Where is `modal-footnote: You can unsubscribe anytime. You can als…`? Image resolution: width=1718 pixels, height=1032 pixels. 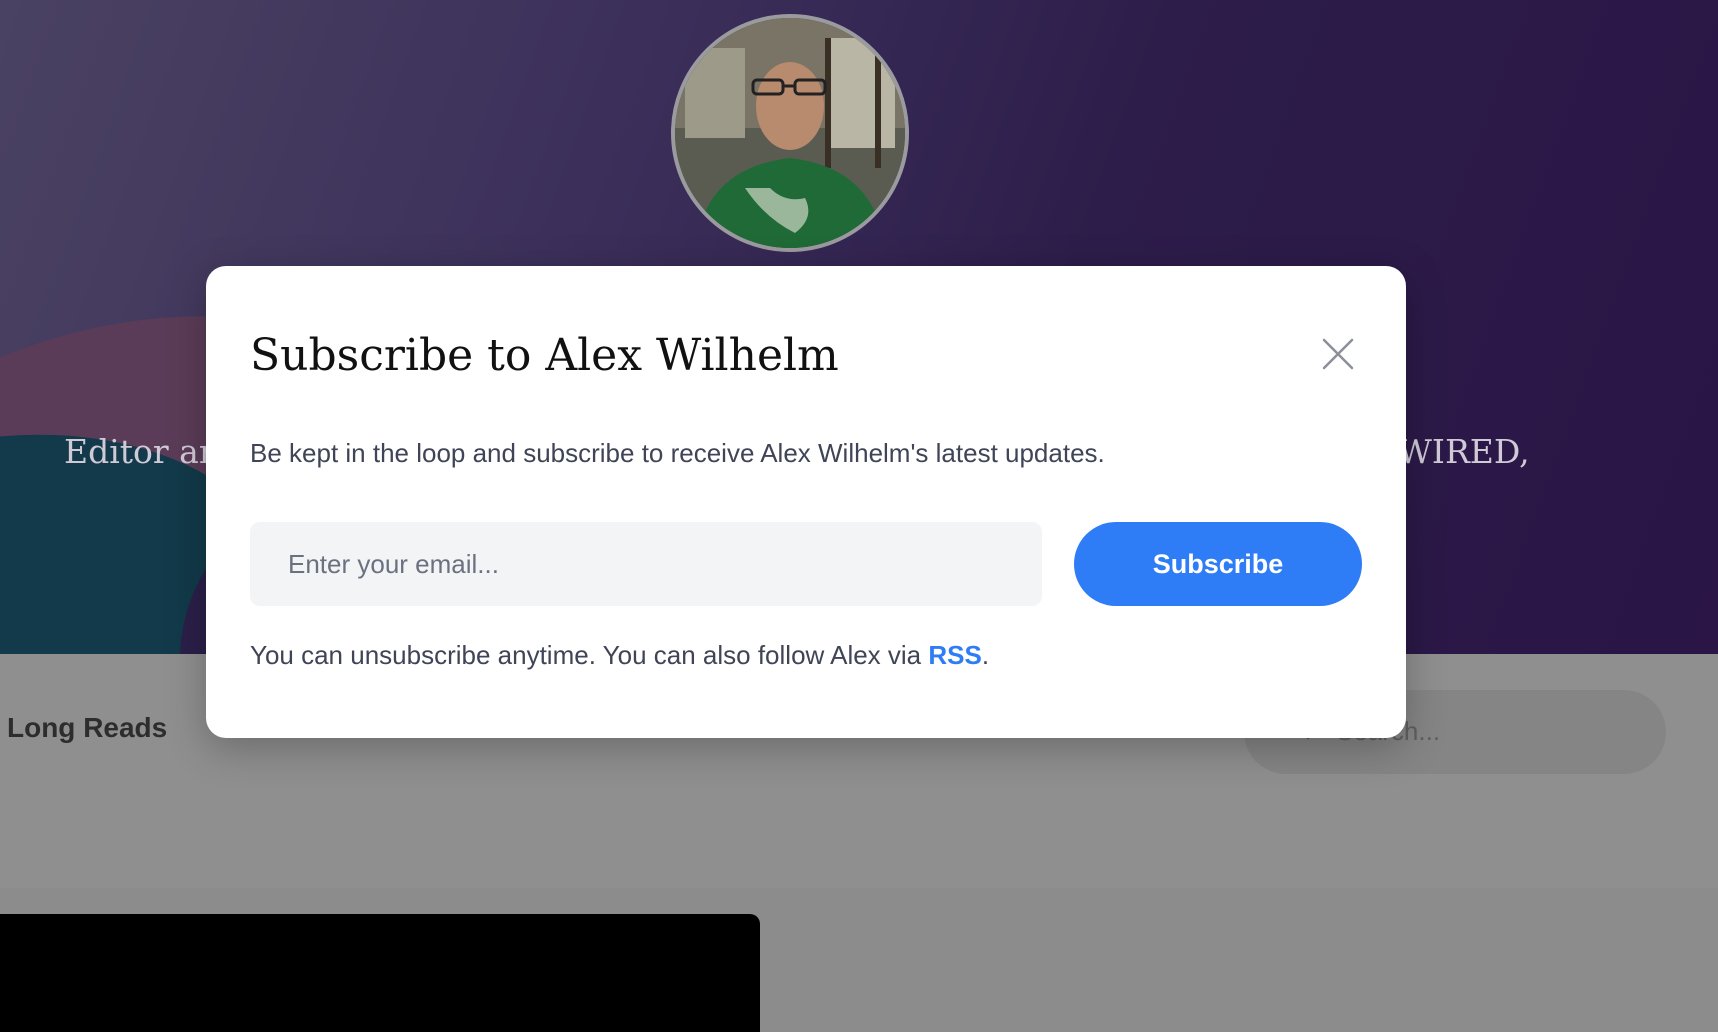 modal-footnote: You can unsubscribe anytime. You can als… is located at coordinates (619, 655).